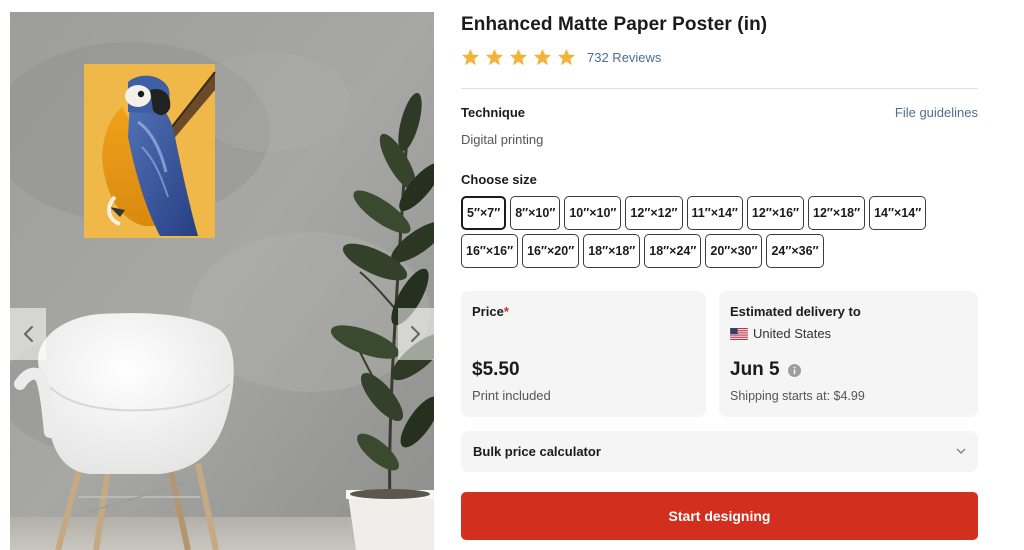  I want to click on divider, so click(719, 88).